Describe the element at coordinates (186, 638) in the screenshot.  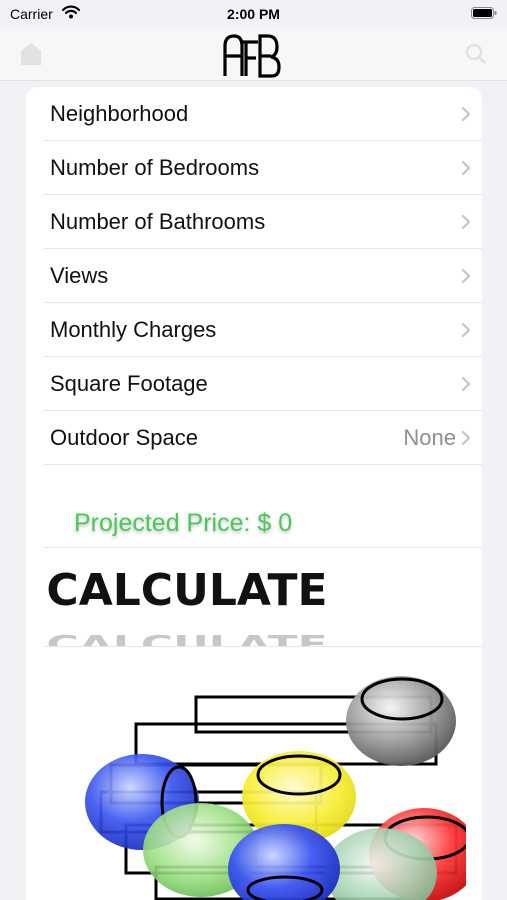
I see `svg-text: CALCULATE` at that location.